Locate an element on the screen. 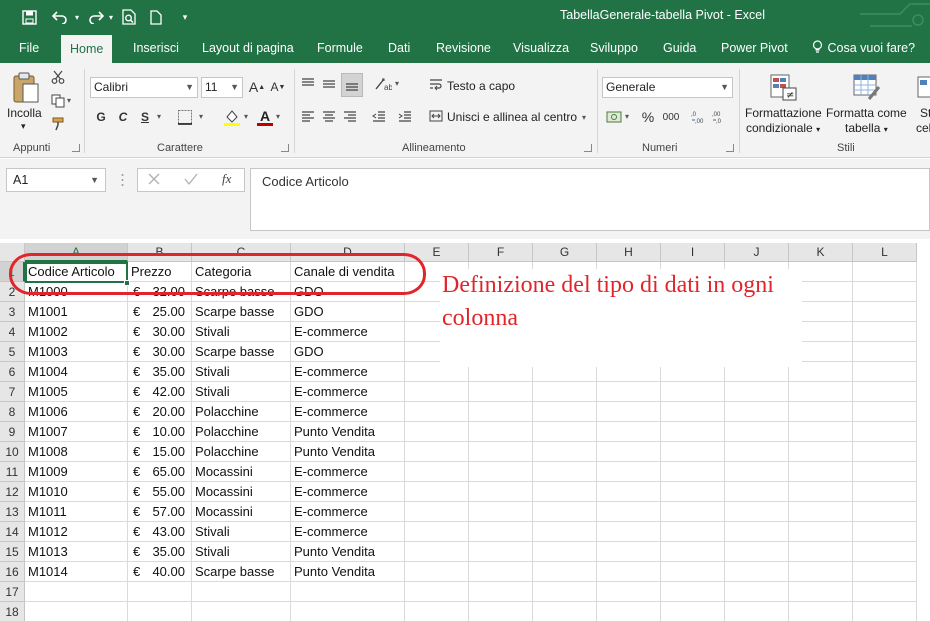  conditional-formatting-icon: ≠ is located at coordinates (783, 87).